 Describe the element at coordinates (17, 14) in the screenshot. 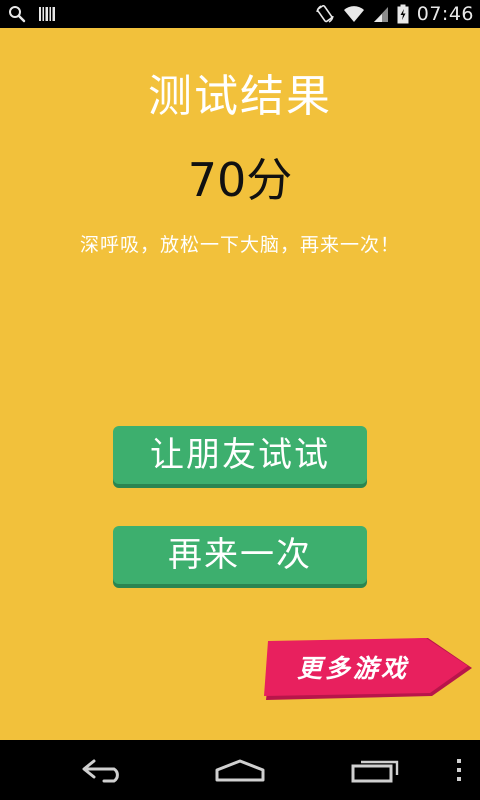

I see `search-icon` at that location.